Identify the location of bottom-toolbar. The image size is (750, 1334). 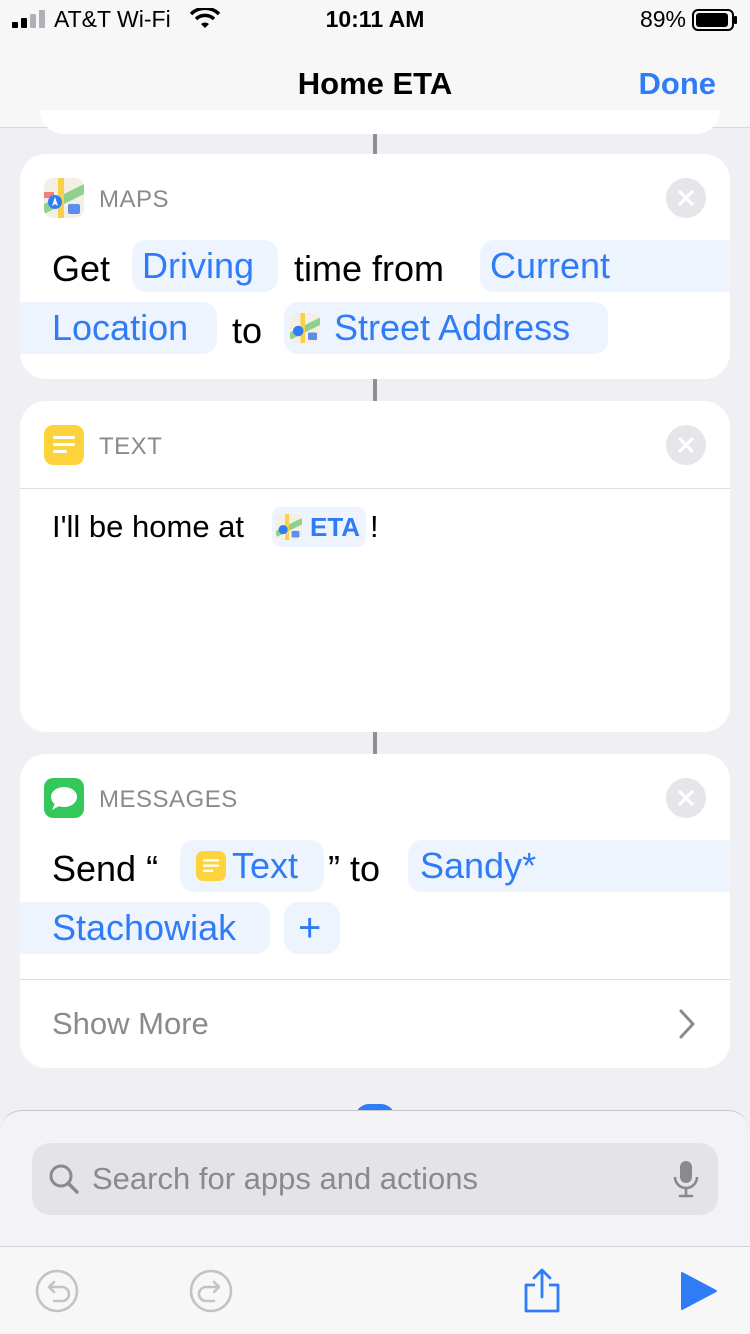
(375, 1290).